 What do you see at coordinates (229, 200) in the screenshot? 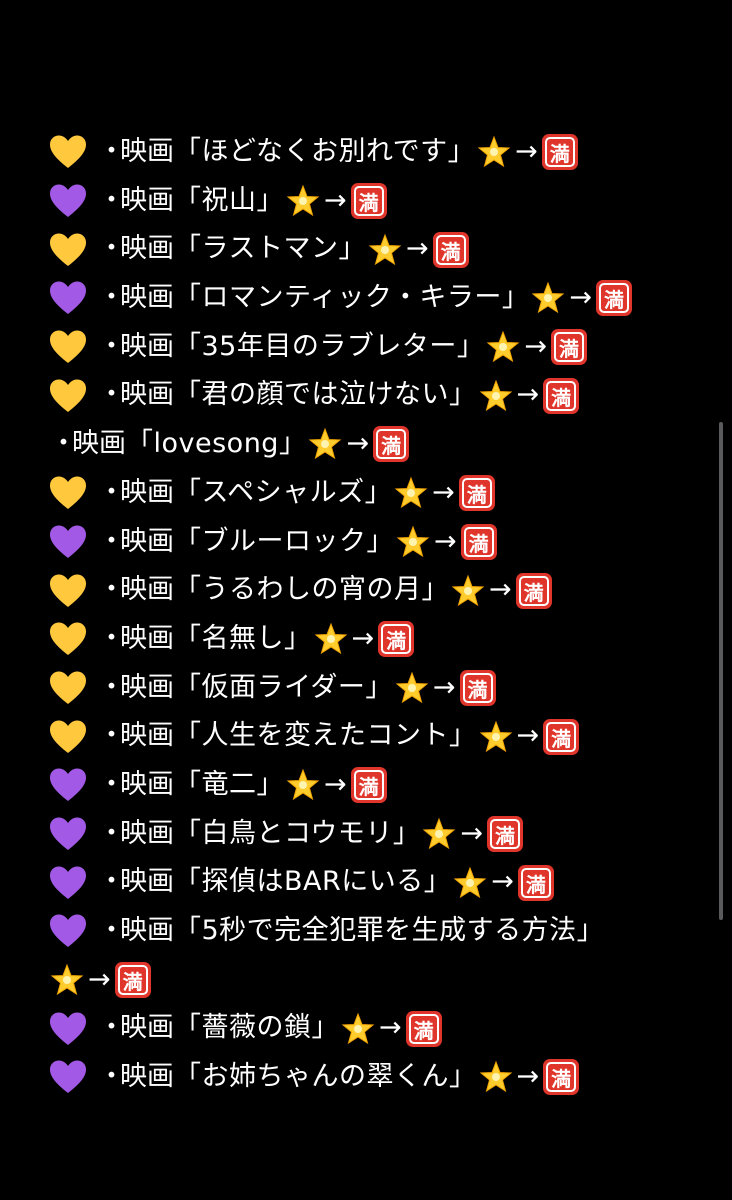
I see `movie-title: 「祝山」` at bounding box center [229, 200].